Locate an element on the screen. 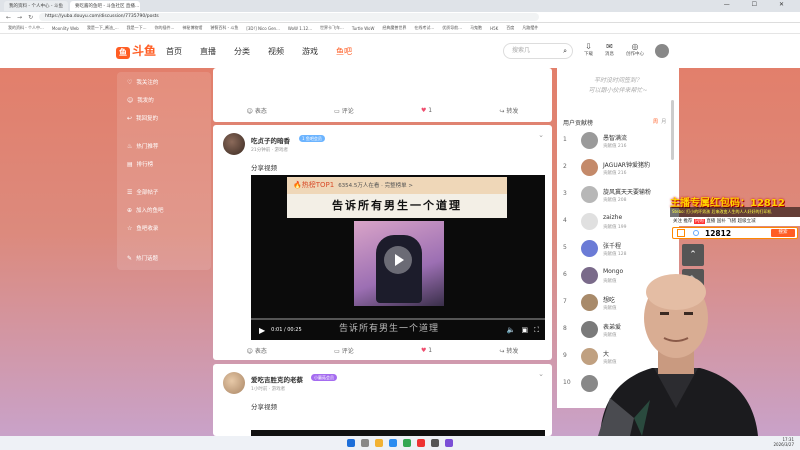 This screenshot has width=800, height=450. bookmark-item: Moonlity Web is located at coordinates (65, 28).